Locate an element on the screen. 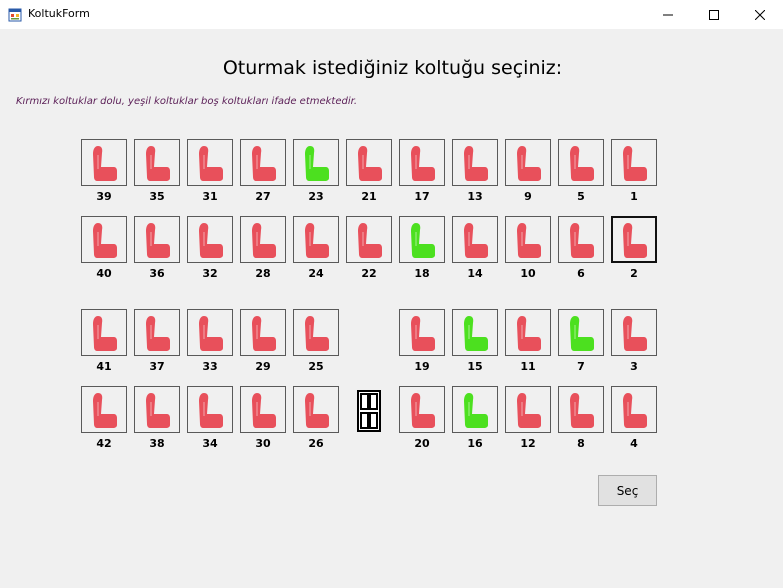 The height and width of the screenshot is (588, 783). seat-number-label: 2 is located at coordinates (634, 273).